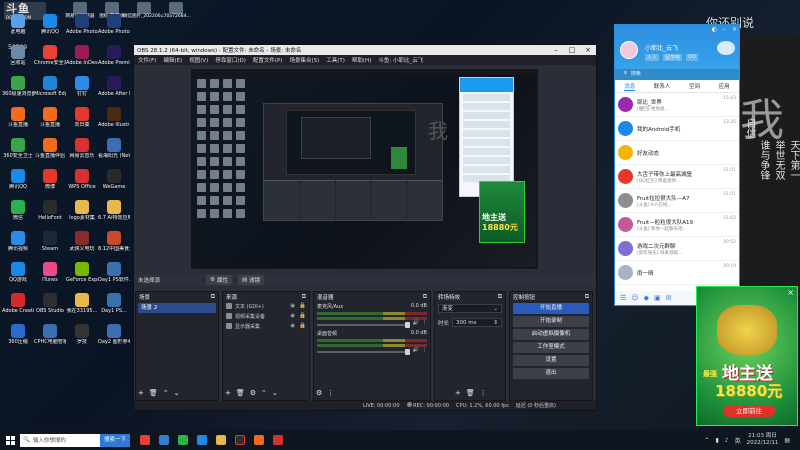 The image size is (800, 450). Describe the element at coordinates (18, 337) in the screenshot. I see `desktop-shortcut: 360压缩` at that location.